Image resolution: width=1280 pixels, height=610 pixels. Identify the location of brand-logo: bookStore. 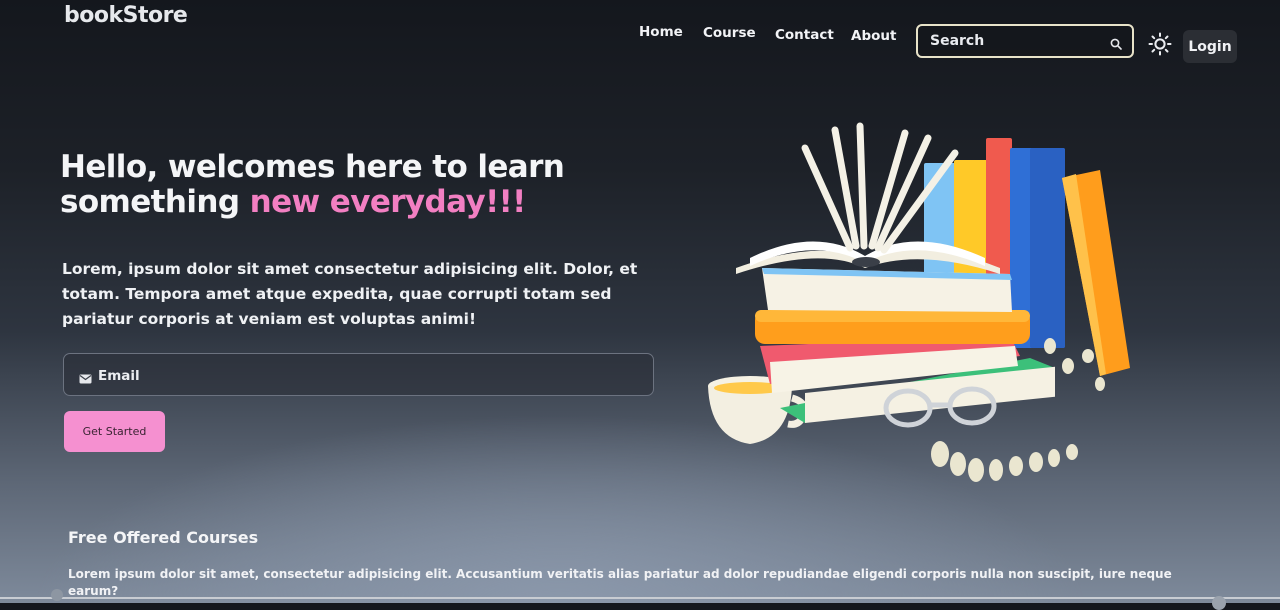
(126, 15).